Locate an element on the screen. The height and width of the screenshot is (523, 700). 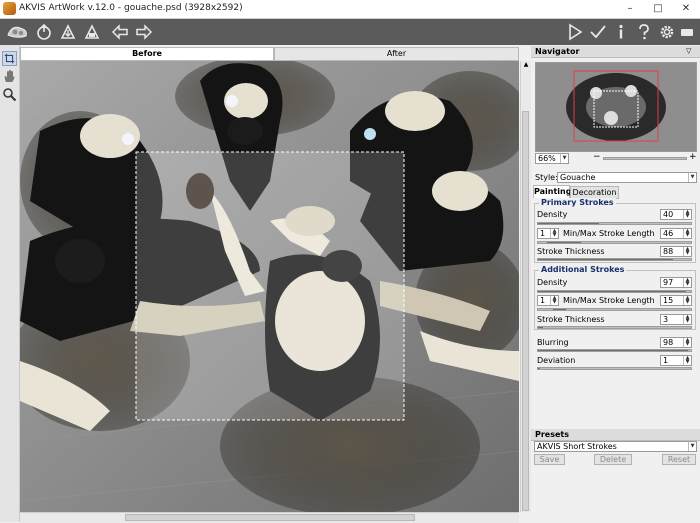
run-icon is located at coordinates (575, 32).